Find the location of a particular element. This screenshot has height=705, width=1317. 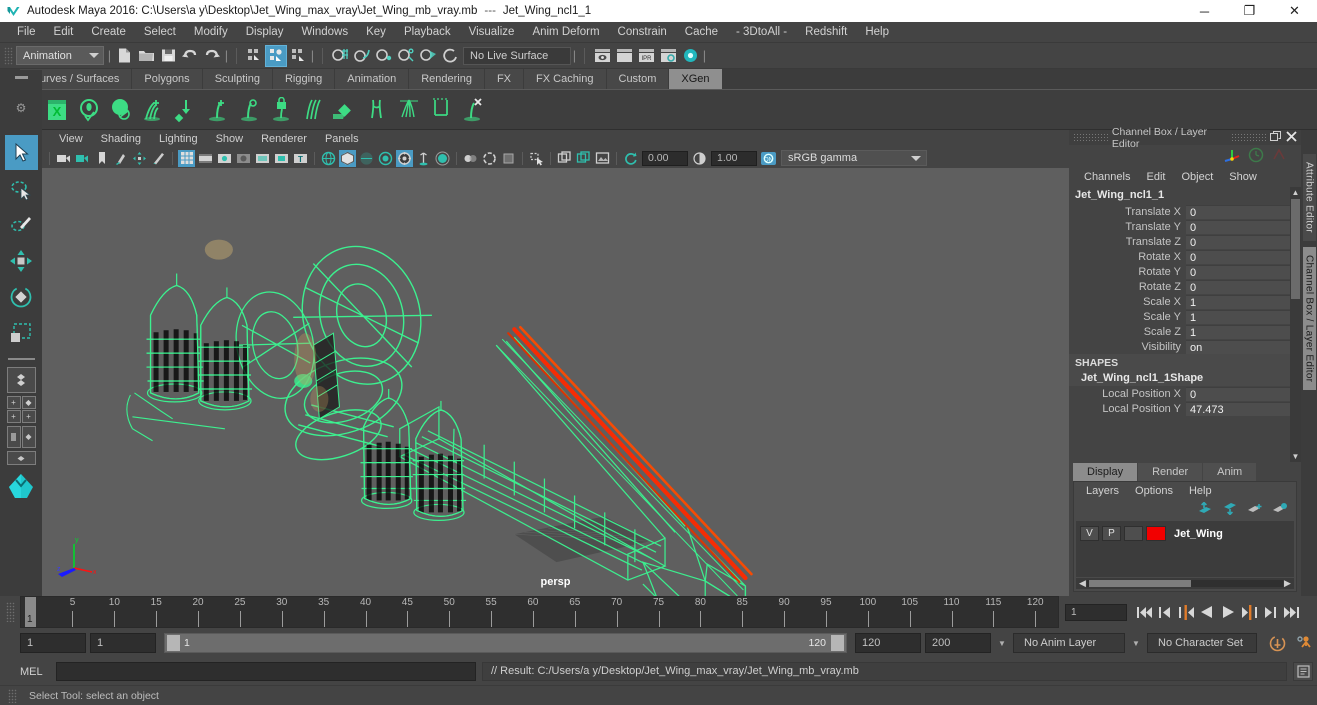

layer-menu-help: Help is located at coordinates (1200, 491).